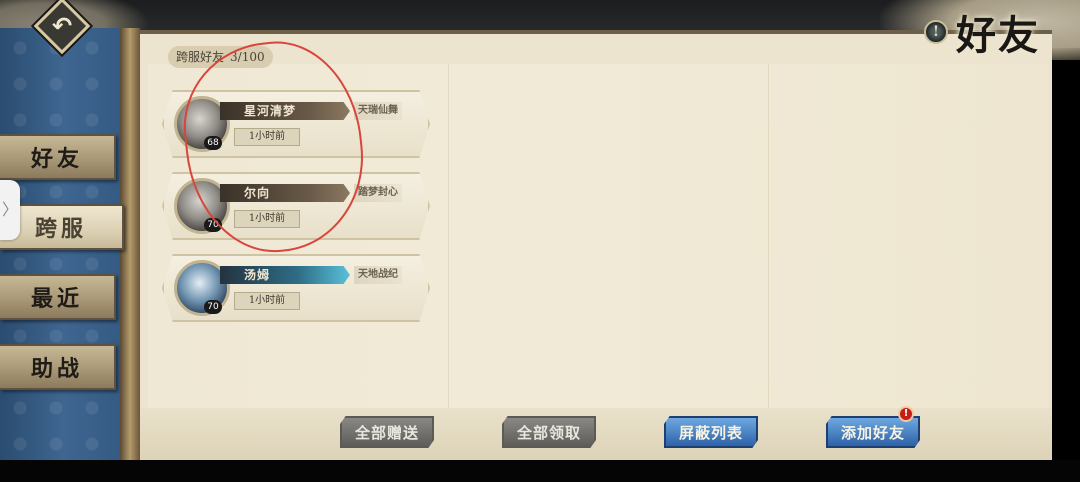 The image size is (1080, 482). Describe the element at coordinates (267, 301) in the screenshot. I see `last-online: 1小时前` at that location.